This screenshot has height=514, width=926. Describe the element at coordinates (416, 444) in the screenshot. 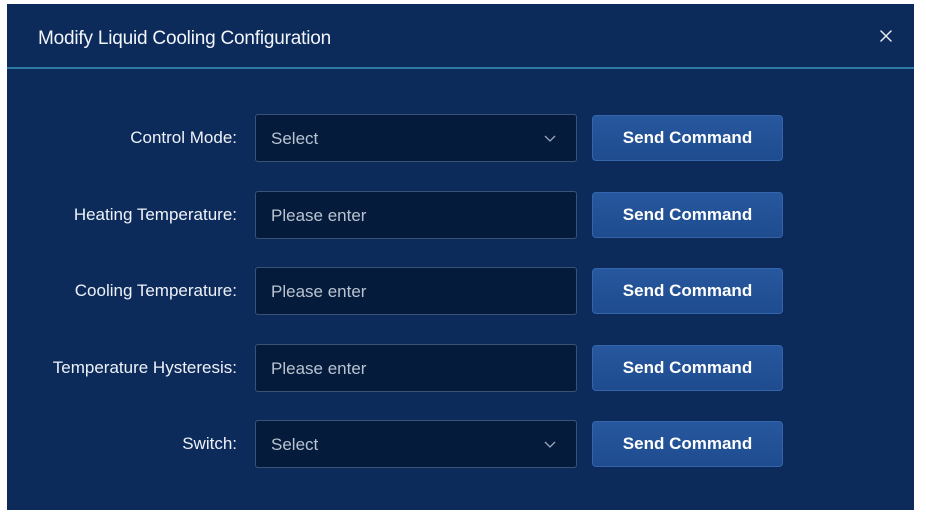

I see `switch-select: Select` at that location.